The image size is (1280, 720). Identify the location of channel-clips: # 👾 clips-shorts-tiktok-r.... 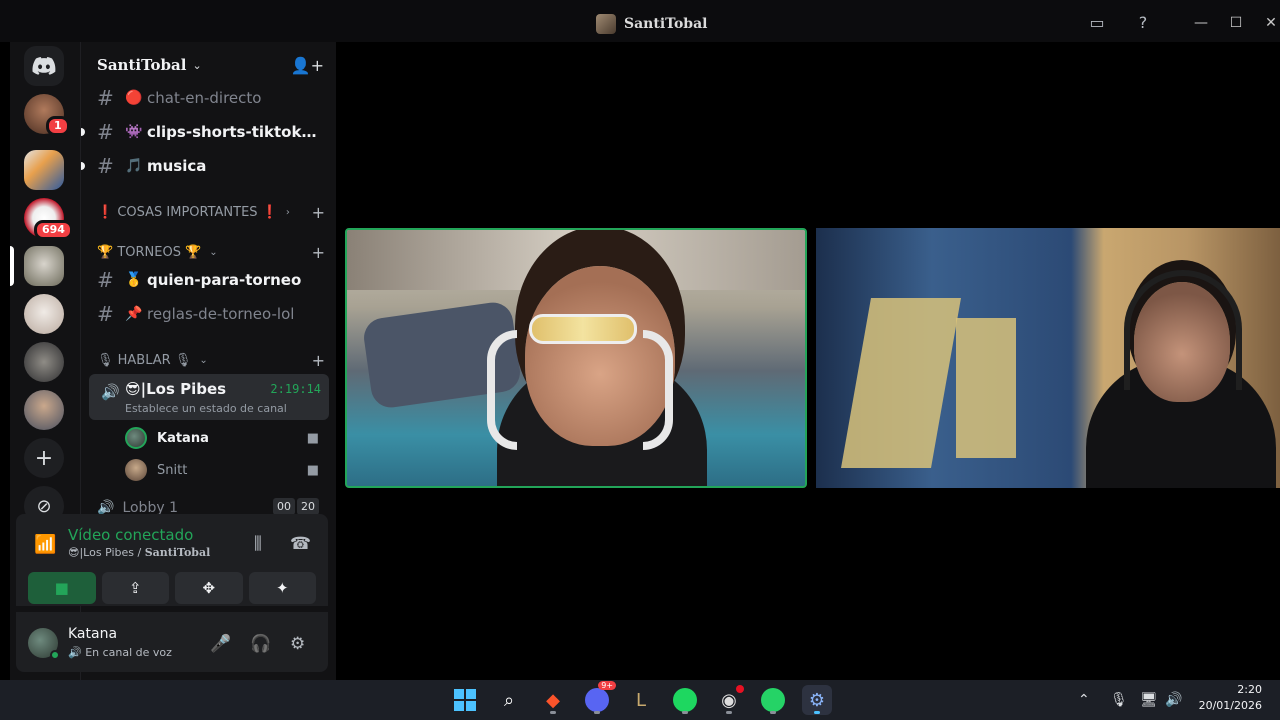
(205, 132).